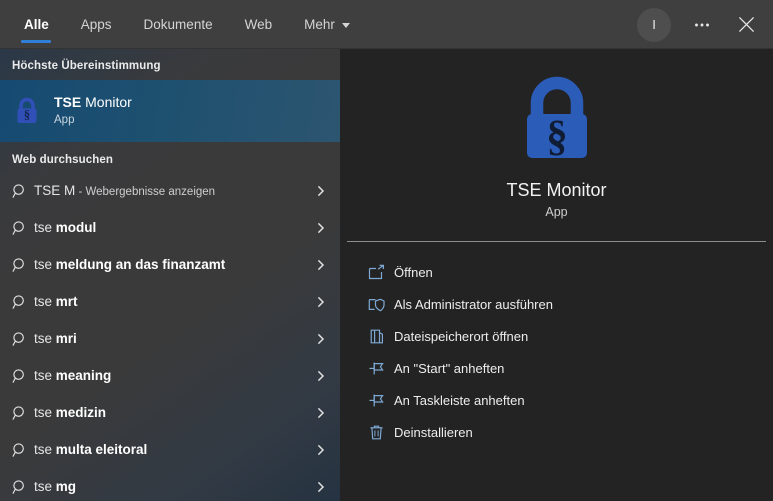 This screenshot has height=501, width=773. I want to click on list-item: tse medizin, so click(170, 412).